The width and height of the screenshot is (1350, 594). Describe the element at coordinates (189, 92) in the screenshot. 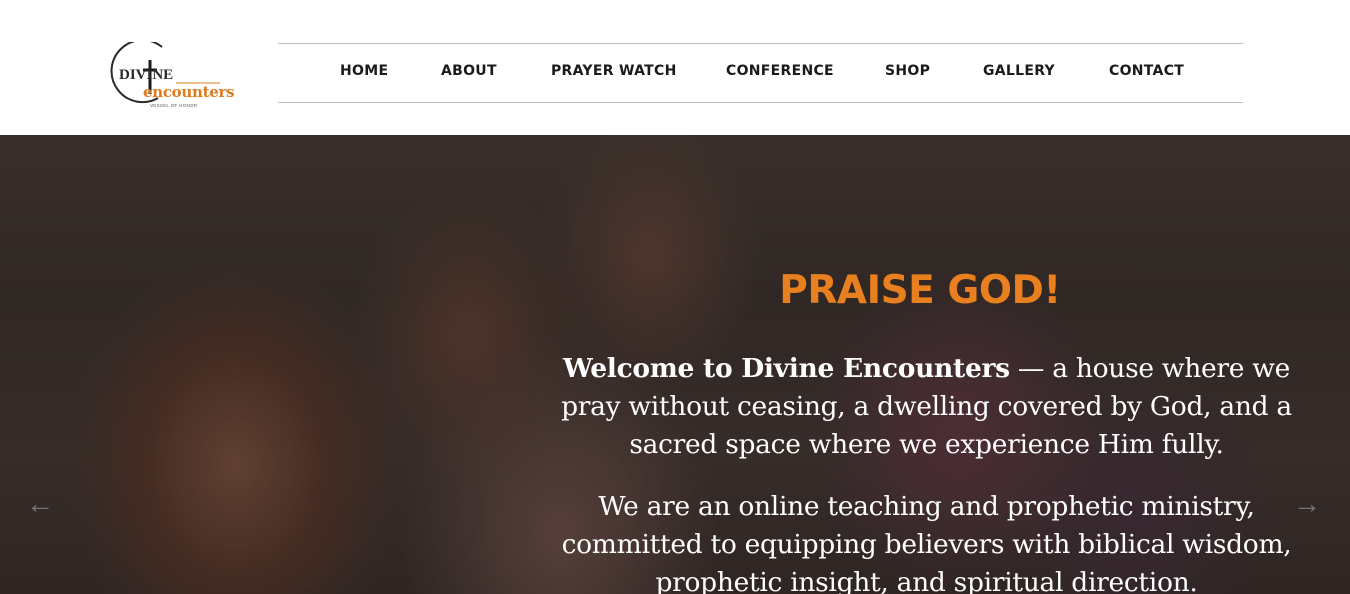

I see `logo-word-encounters: encounters` at that location.